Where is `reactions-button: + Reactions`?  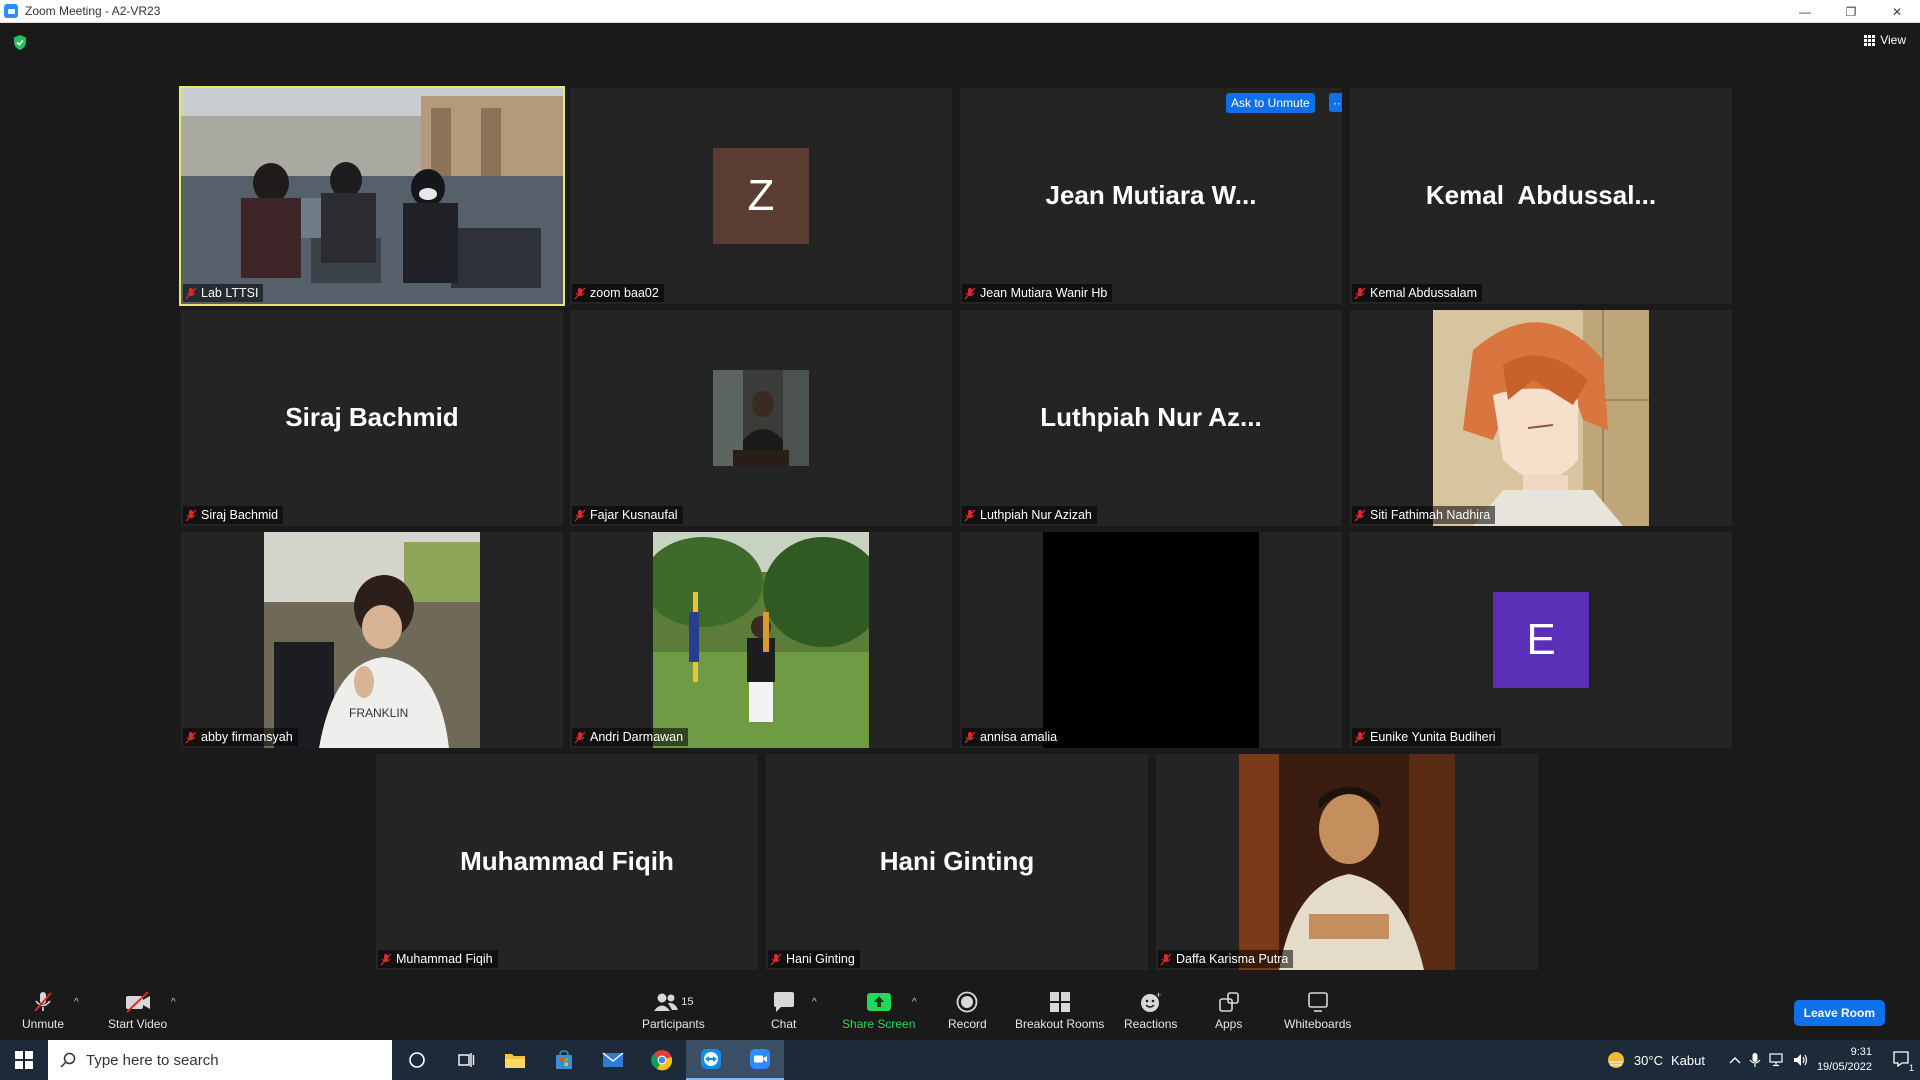
reactions-button: + Reactions is located at coordinates (1150, 1010).